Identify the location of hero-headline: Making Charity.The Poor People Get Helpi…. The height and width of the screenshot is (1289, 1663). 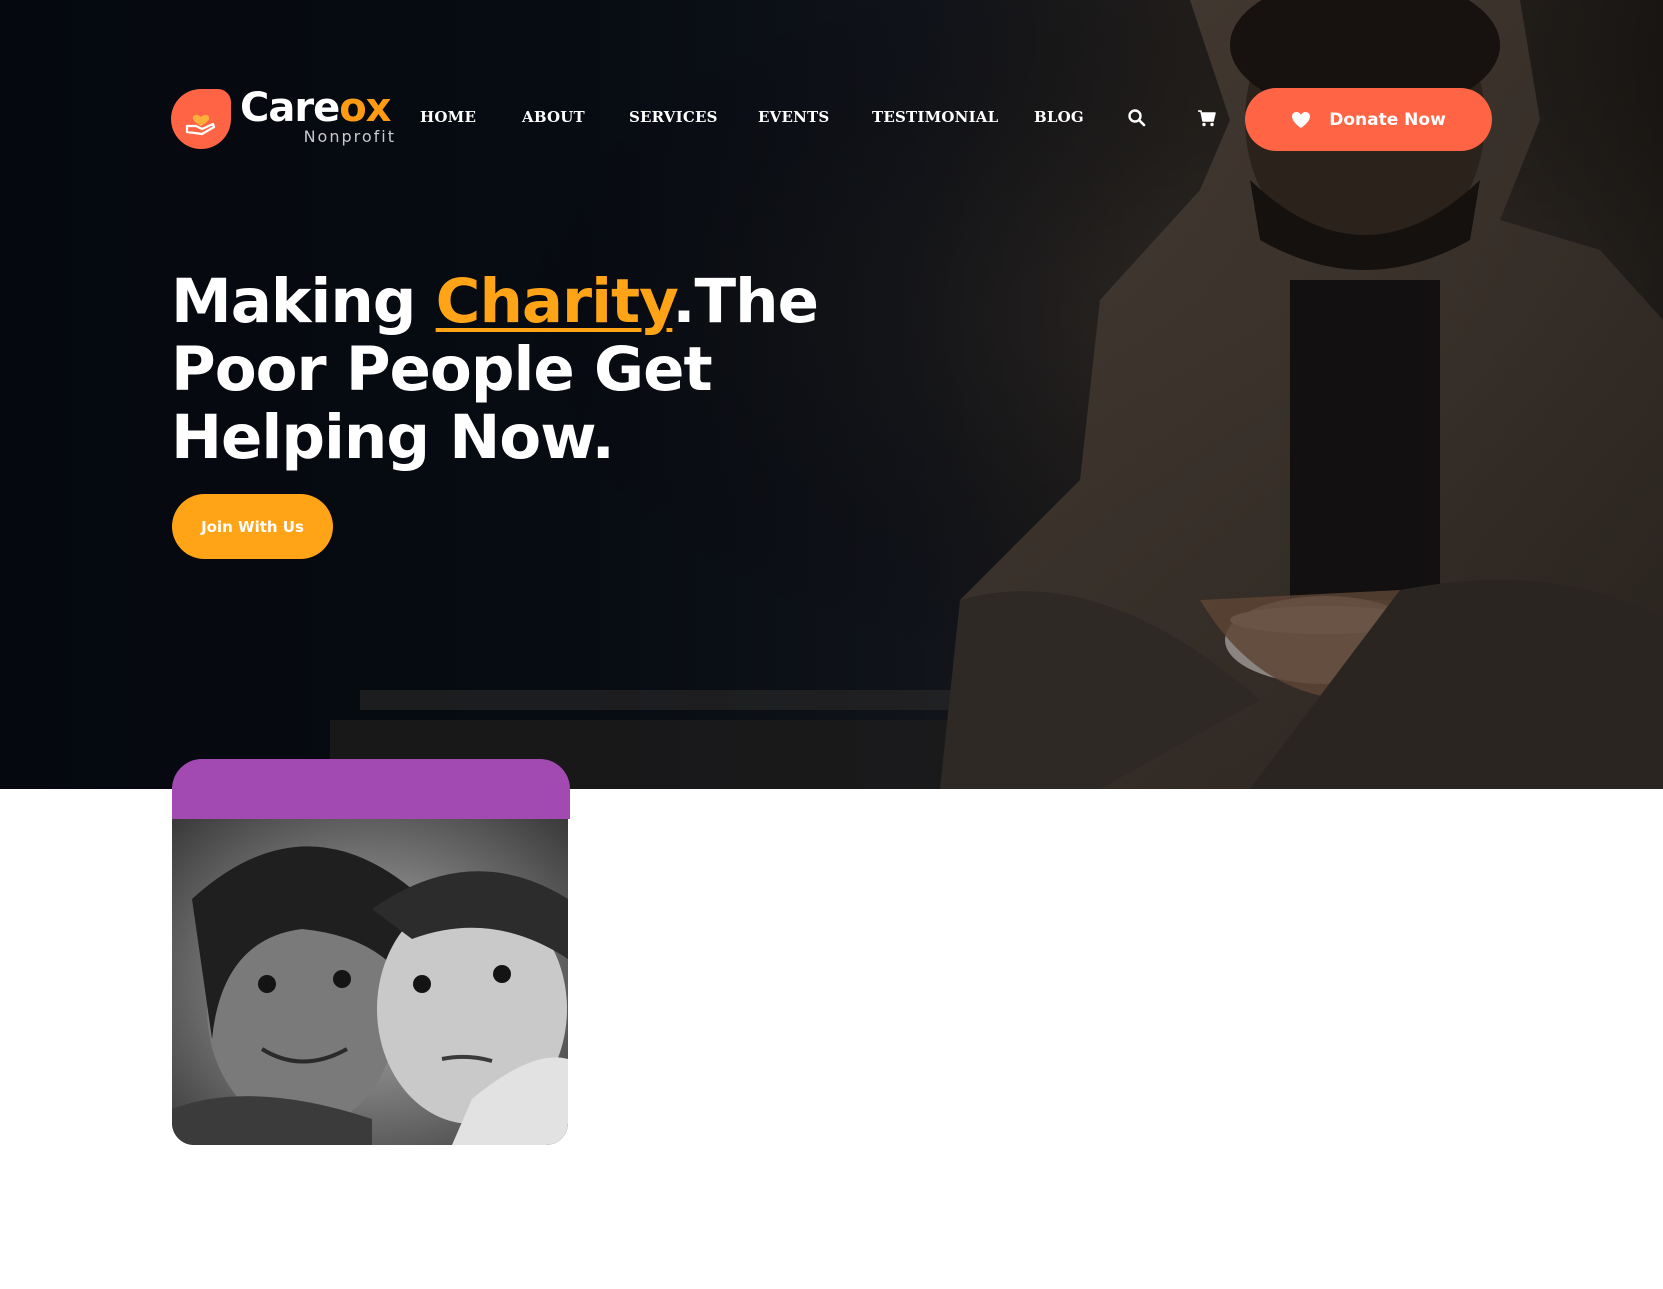
(495, 369).